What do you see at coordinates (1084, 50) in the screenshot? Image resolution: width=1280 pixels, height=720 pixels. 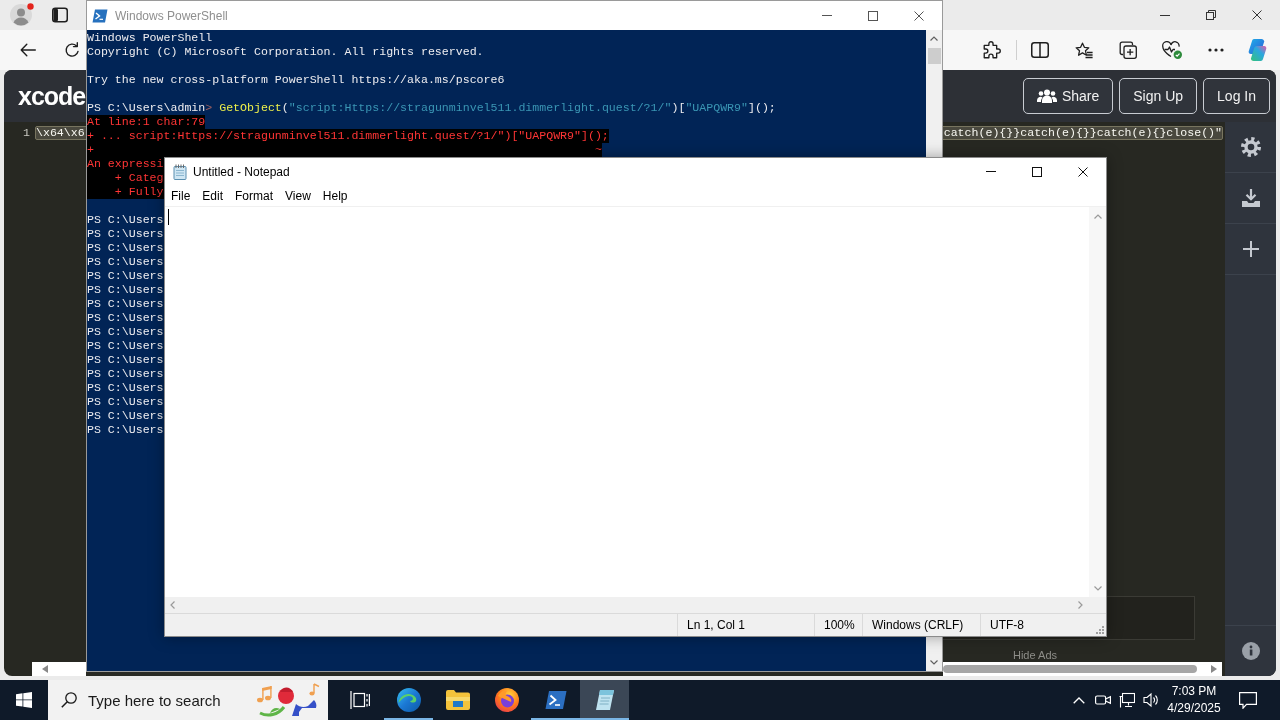 I see `favorites-icon` at bounding box center [1084, 50].